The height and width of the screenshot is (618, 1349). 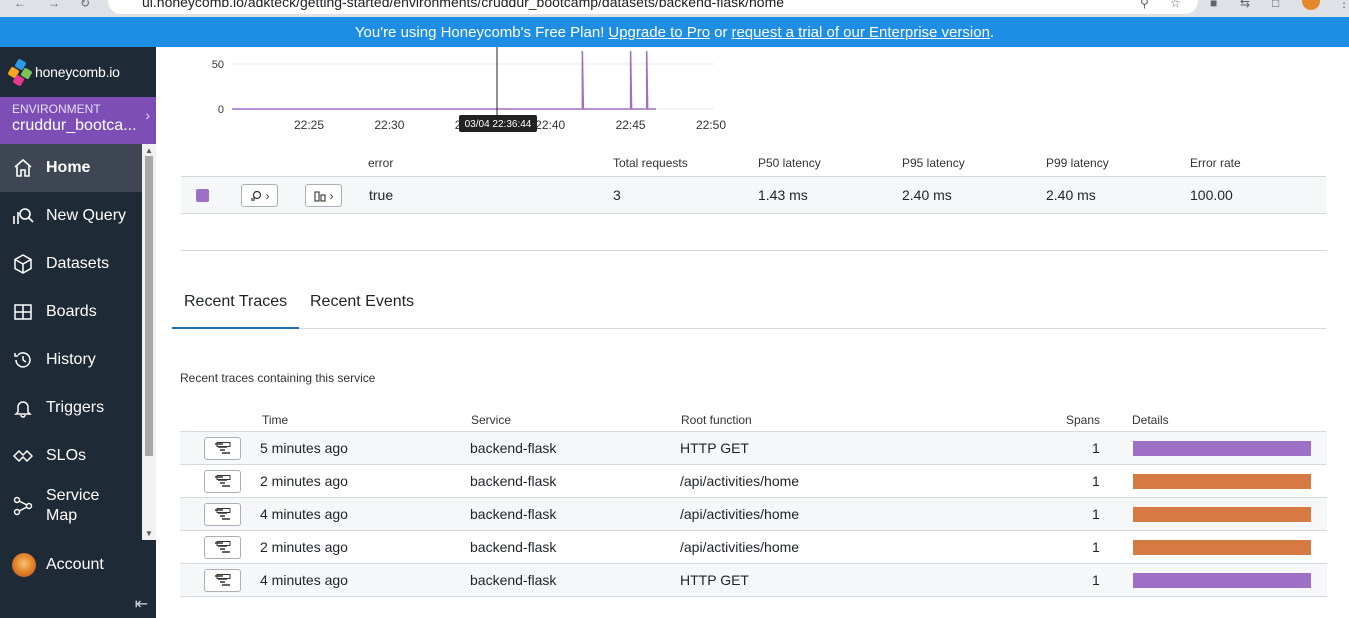 What do you see at coordinates (1311, 5) in the screenshot?
I see `profile-avatar` at bounding box center [1311, 5].